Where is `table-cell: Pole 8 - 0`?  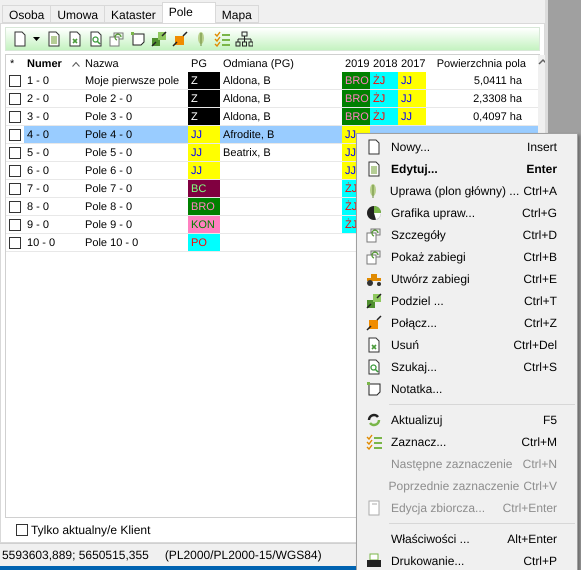
table-cell: Pole 8 - 0 is located at coordinates (108, 206).